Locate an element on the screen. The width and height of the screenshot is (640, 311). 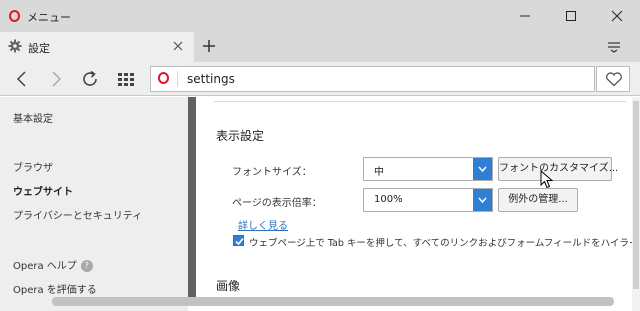
font-size-dropdown-toggle is located at coordinates (482, 169).